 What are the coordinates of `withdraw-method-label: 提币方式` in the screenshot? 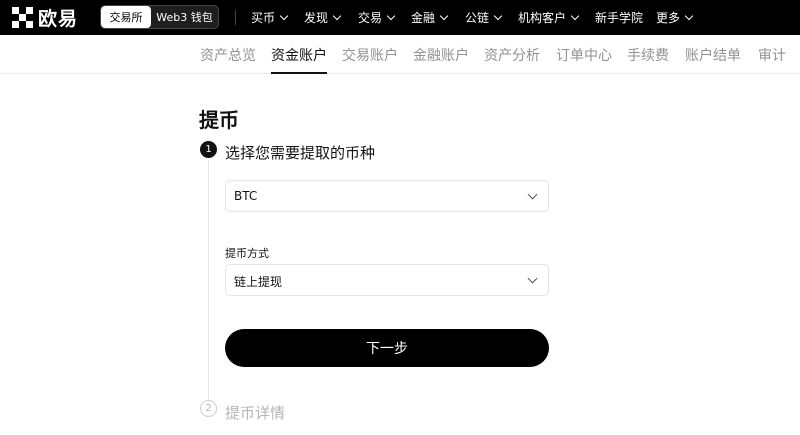 It's located at (247, 253).